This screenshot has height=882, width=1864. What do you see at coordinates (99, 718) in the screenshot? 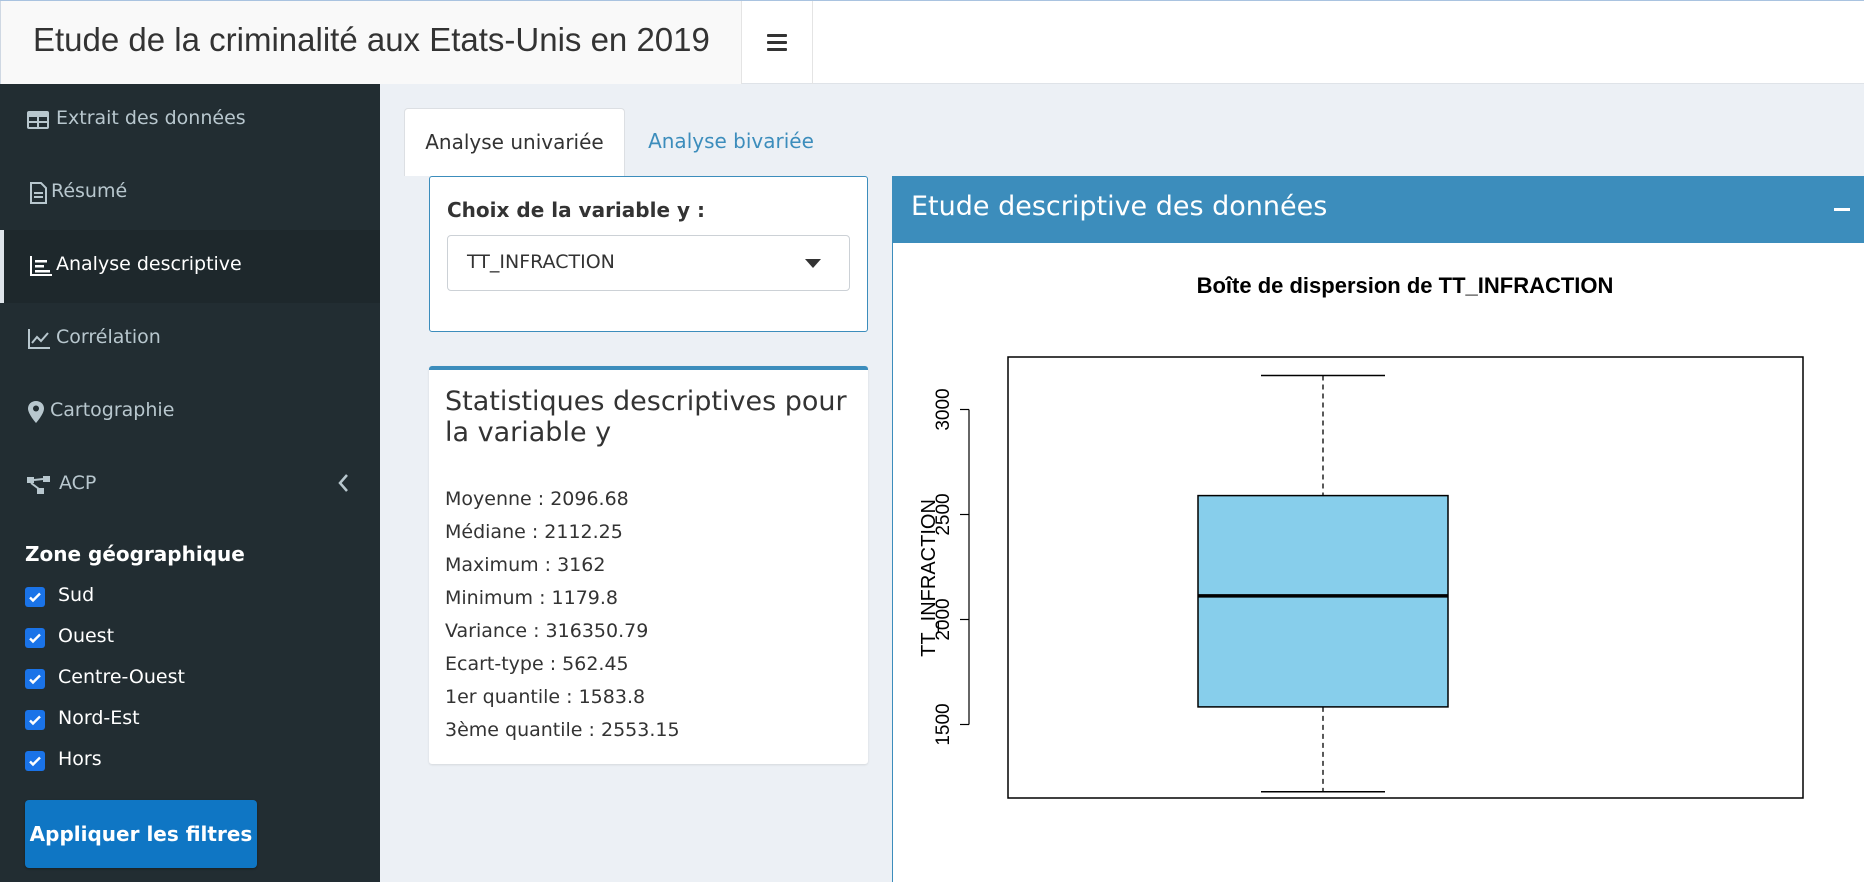
I see `checkbox-label: Nord-Est` at bounding box center [99, 718].